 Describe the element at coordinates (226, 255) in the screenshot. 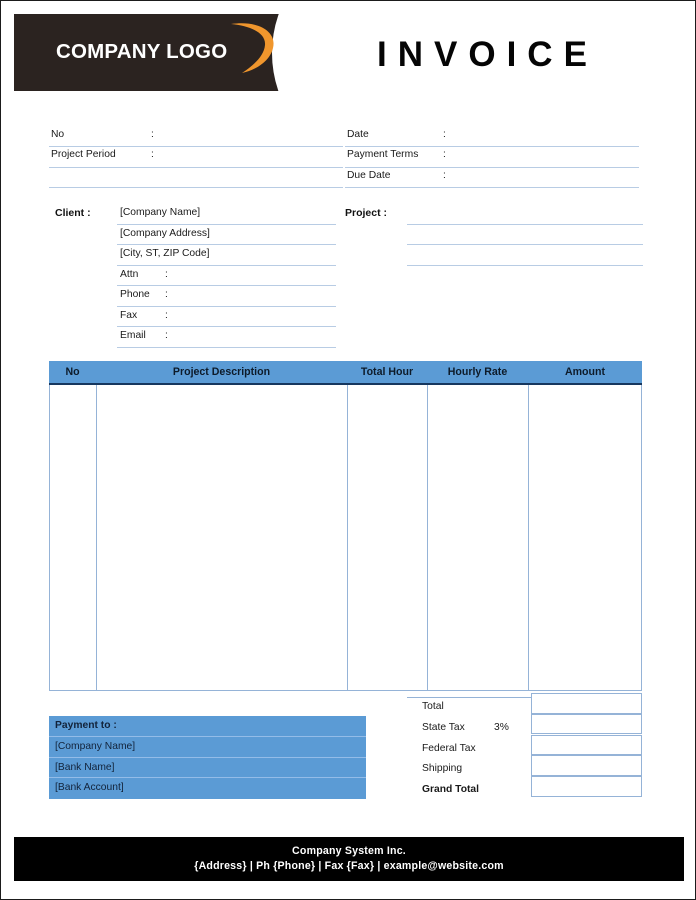

I see `client-field-row: [City, ST, ZIP Code]` at that location.